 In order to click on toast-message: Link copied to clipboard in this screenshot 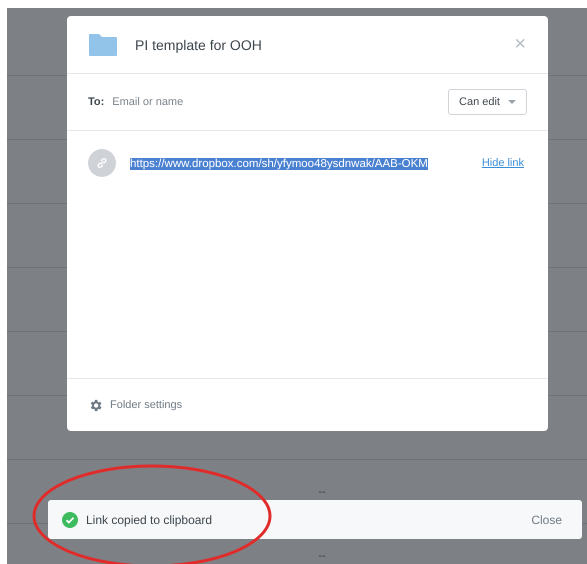, I will do `click(150, 519)`.